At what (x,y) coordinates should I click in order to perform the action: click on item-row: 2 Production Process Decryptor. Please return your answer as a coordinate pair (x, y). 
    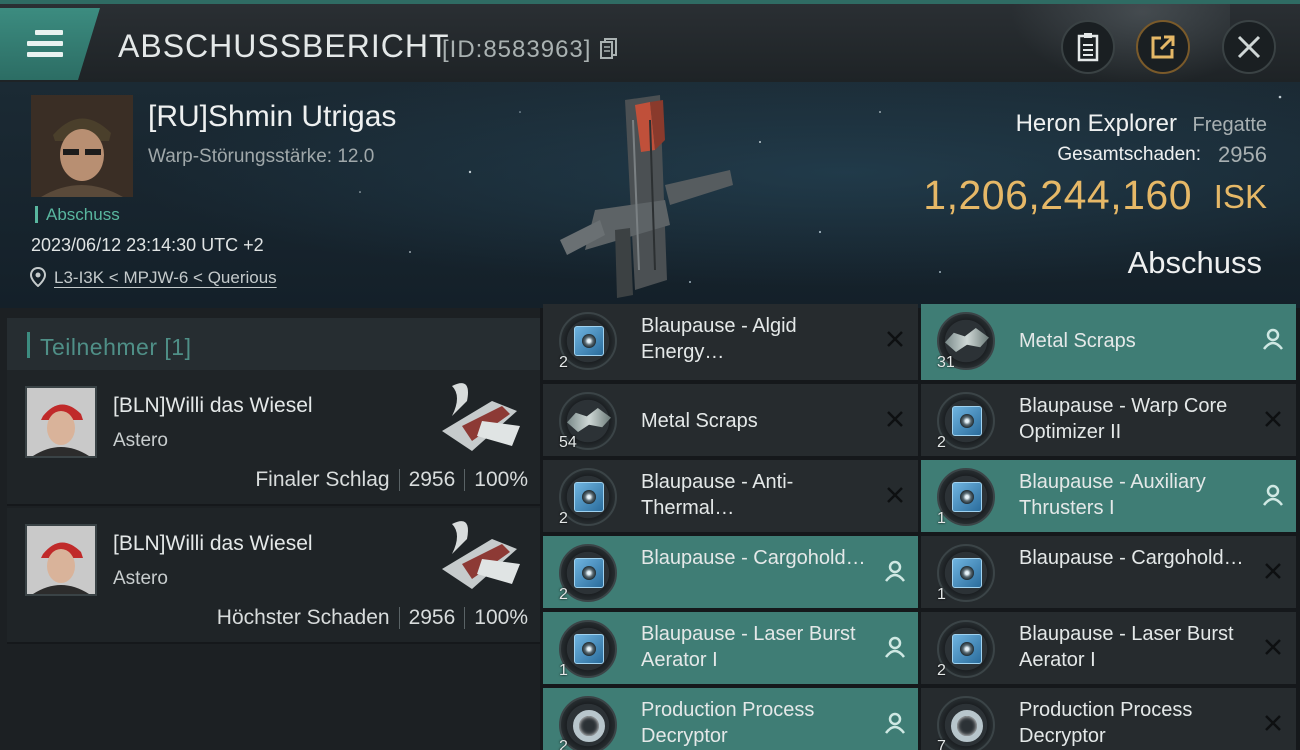
    Looking at the image, I should click on (730, 719).